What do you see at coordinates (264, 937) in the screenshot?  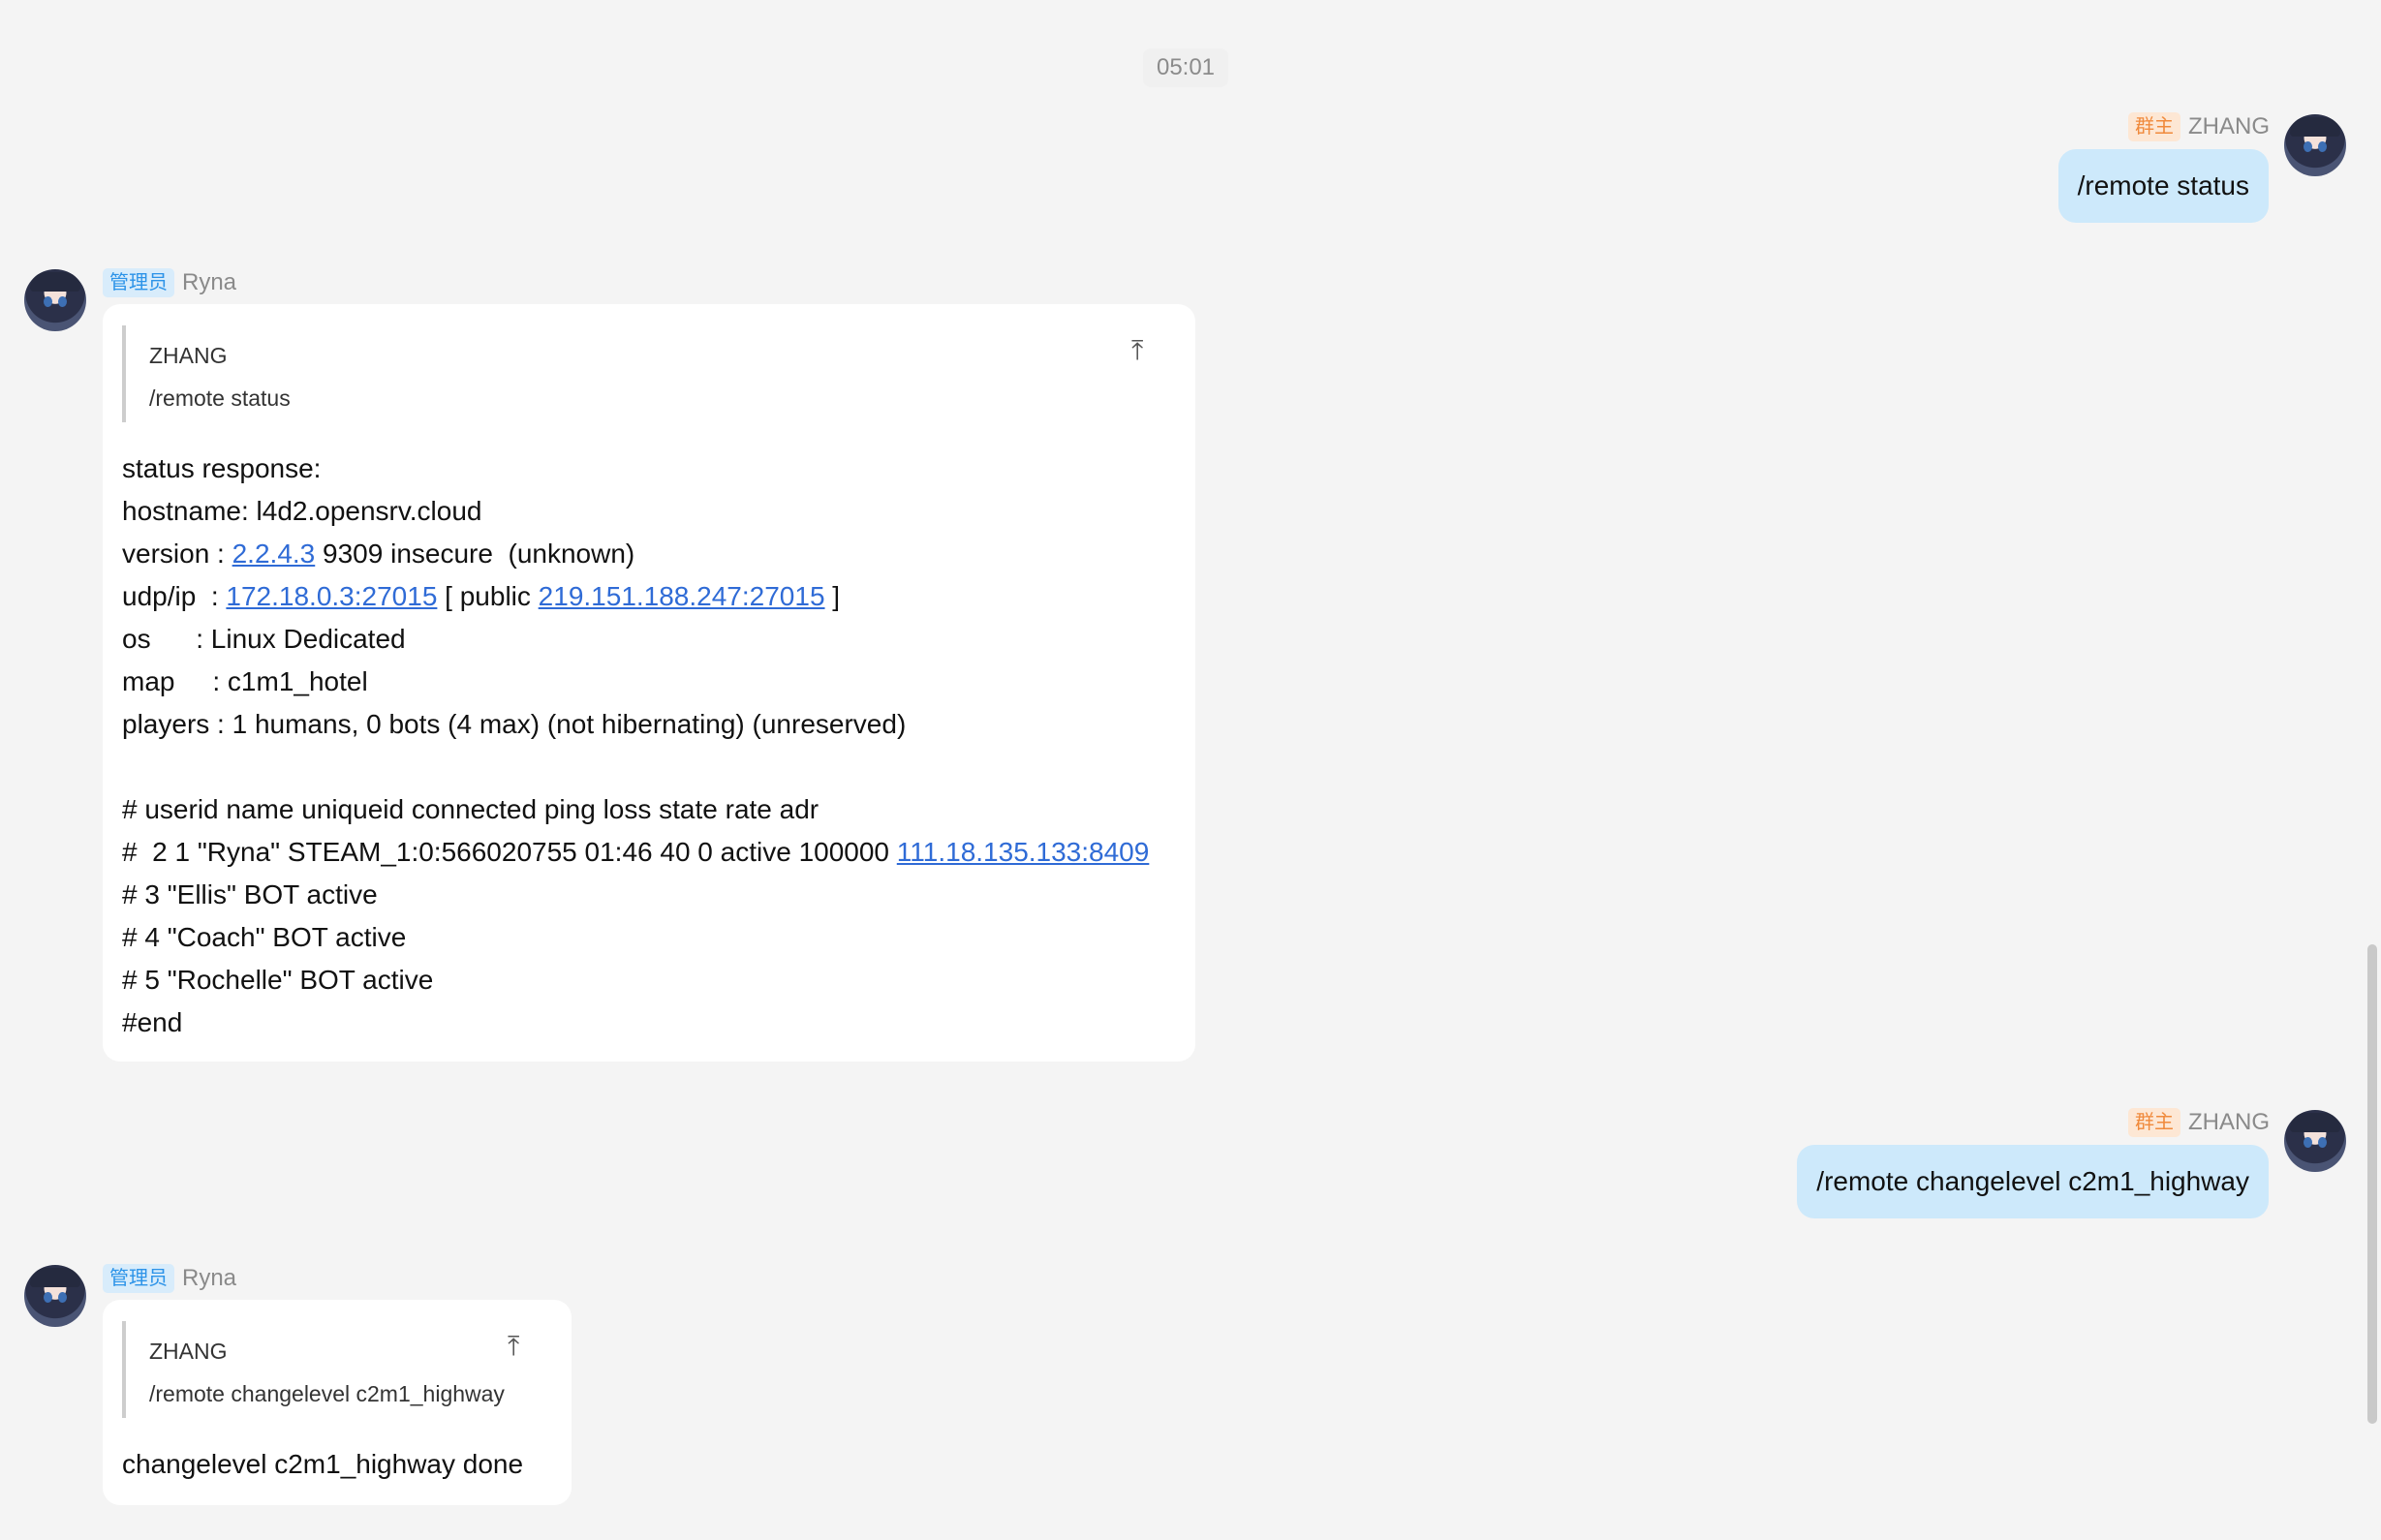 I see `message-line: # 4 "Coach" BOT active` at bounding box center [264, 937].